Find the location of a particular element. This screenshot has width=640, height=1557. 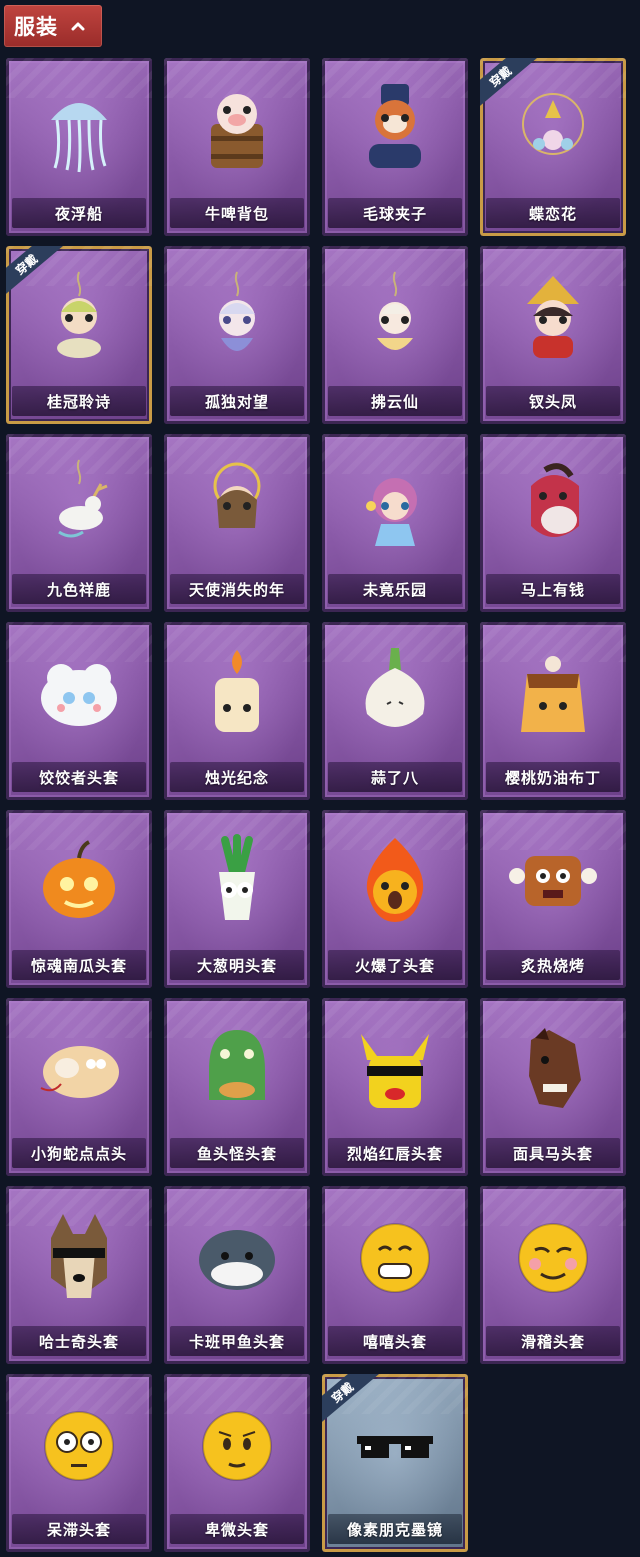

item-name: 饺饺者头套 is located at coordinates (78, 777).